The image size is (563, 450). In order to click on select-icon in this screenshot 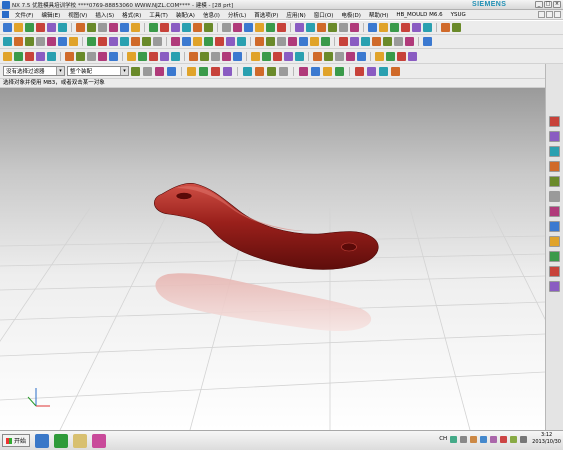, I will do `click(113, 27)`.